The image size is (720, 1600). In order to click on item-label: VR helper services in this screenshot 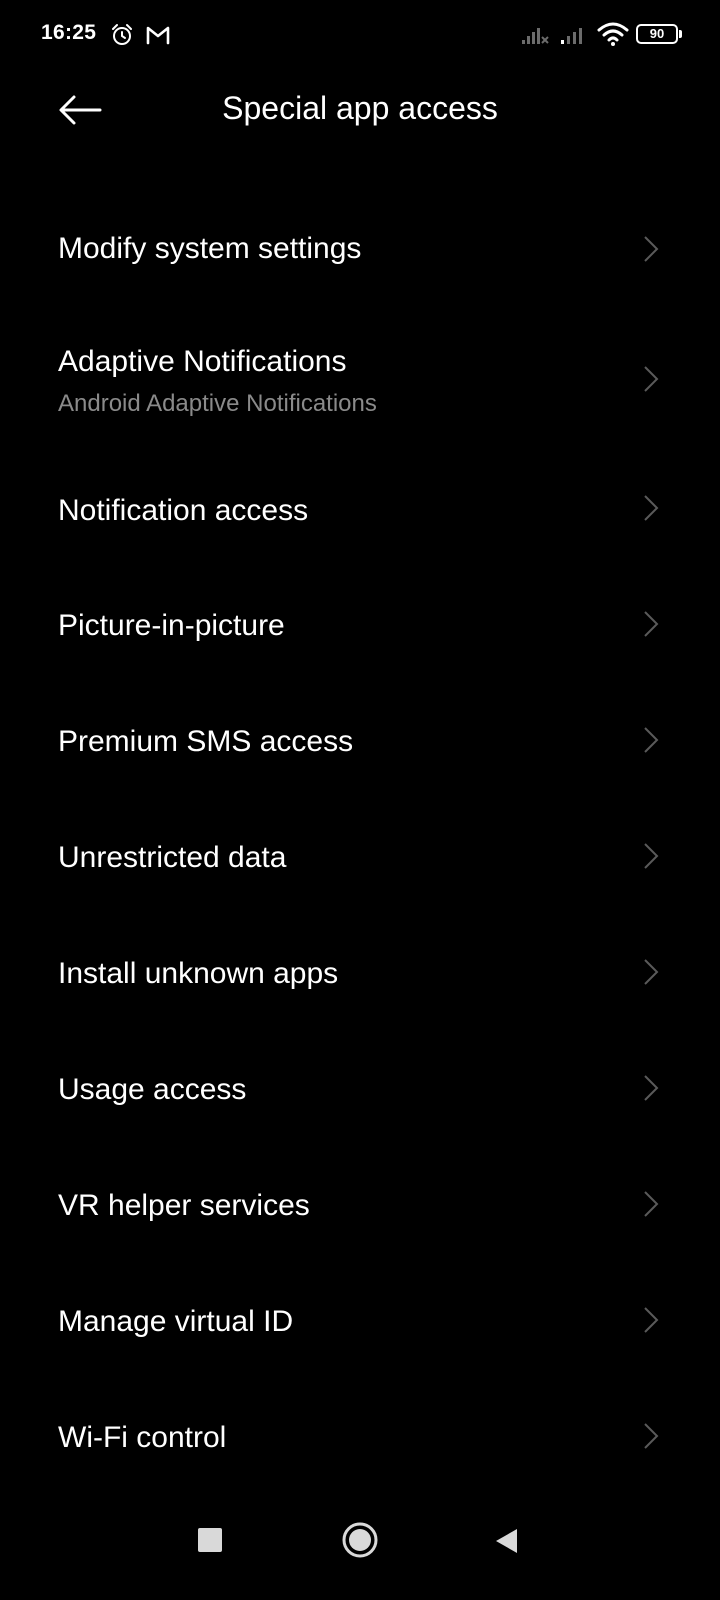, I will do `click(184, 1205)`.